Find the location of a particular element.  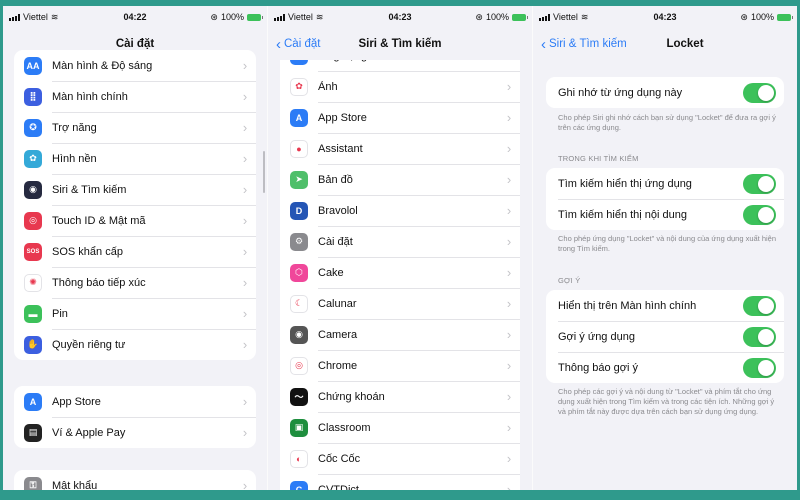

learn-group: Ghi nhớ từ ứng dụng này is located at coordinates (665, 92).